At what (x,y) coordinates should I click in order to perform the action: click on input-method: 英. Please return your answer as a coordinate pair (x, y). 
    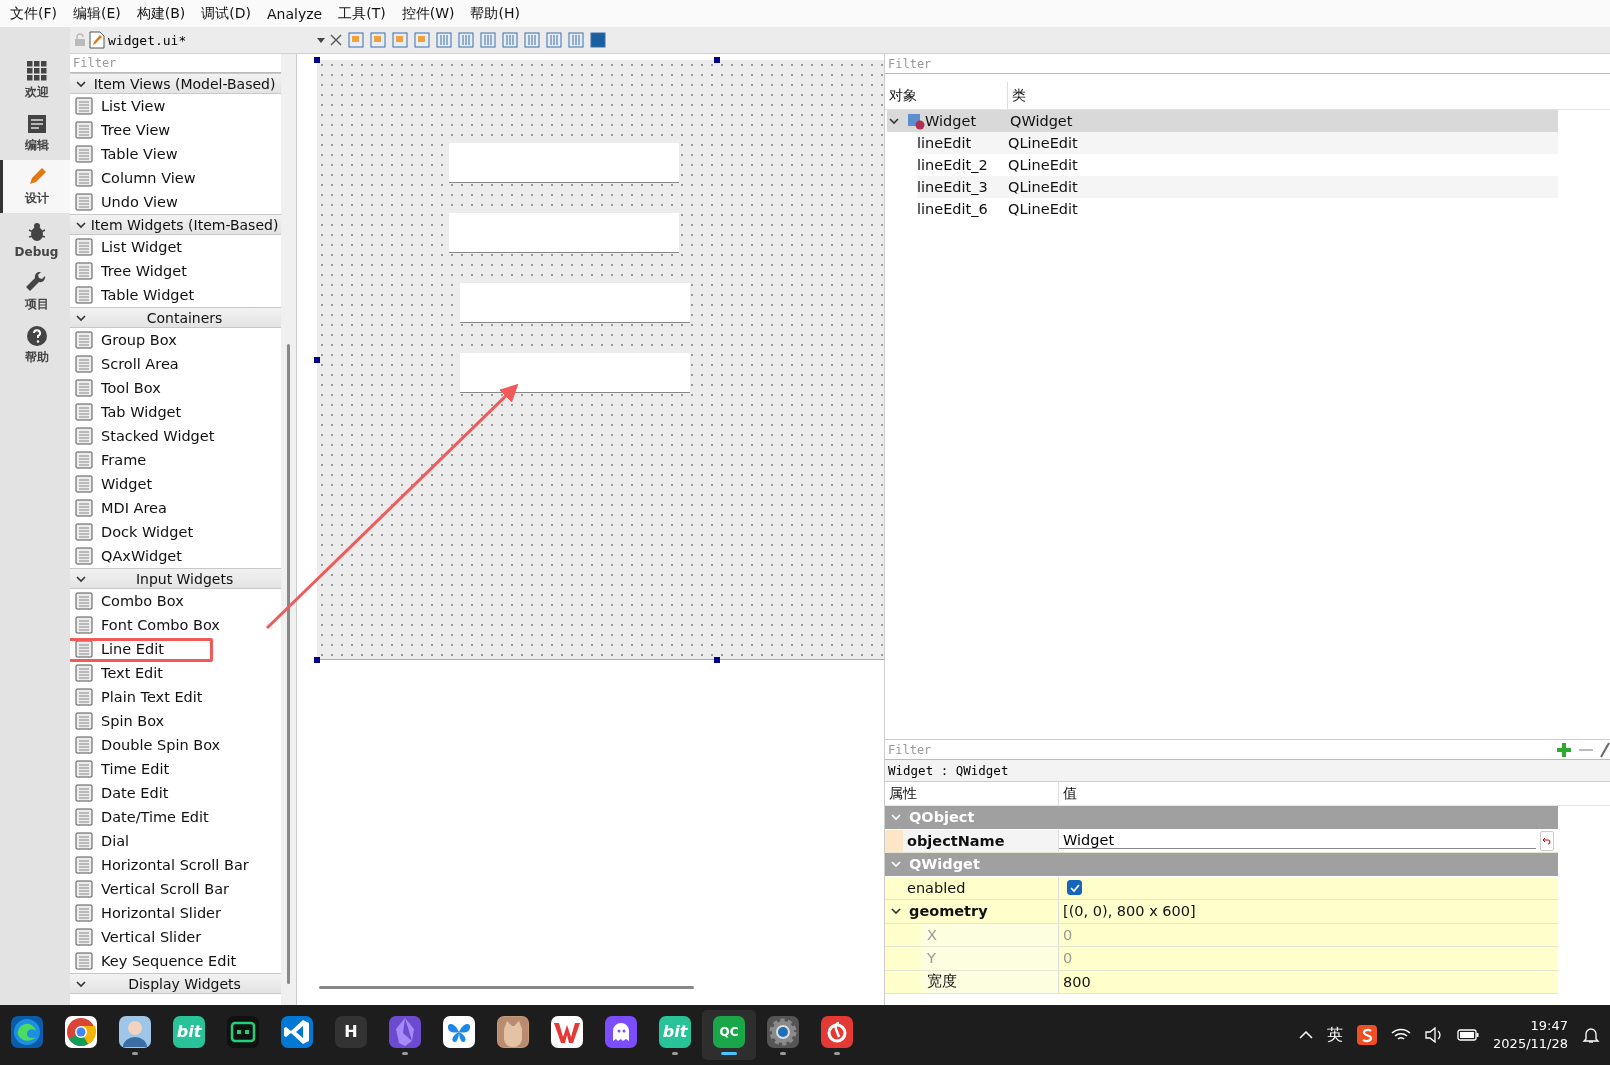
    Looking at the image, I should click on (1335, 1035).